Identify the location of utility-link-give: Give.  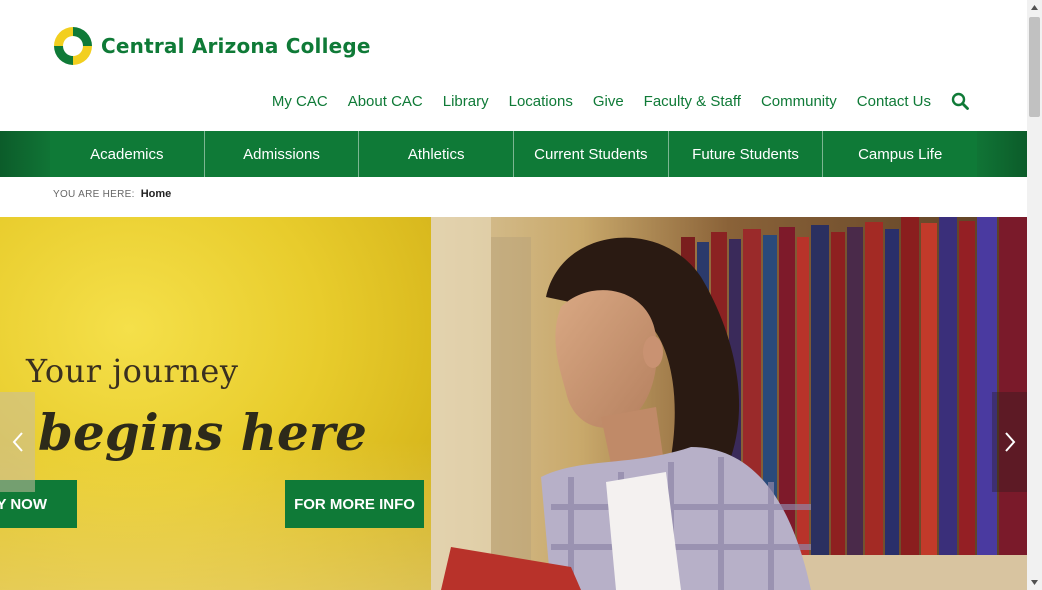
(608, 101).